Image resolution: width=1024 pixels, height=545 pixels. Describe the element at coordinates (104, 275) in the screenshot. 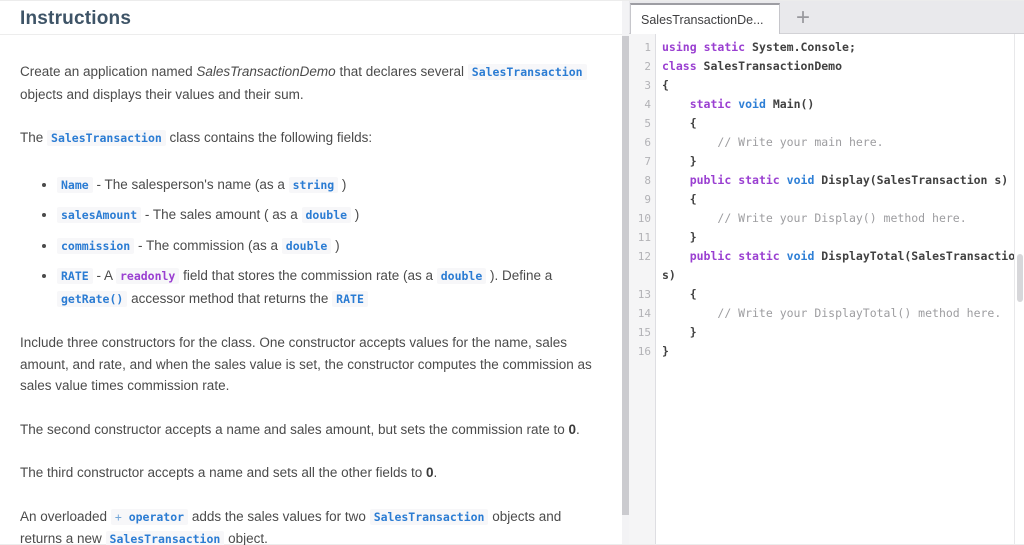

I see `text-segment: - A` at that location.